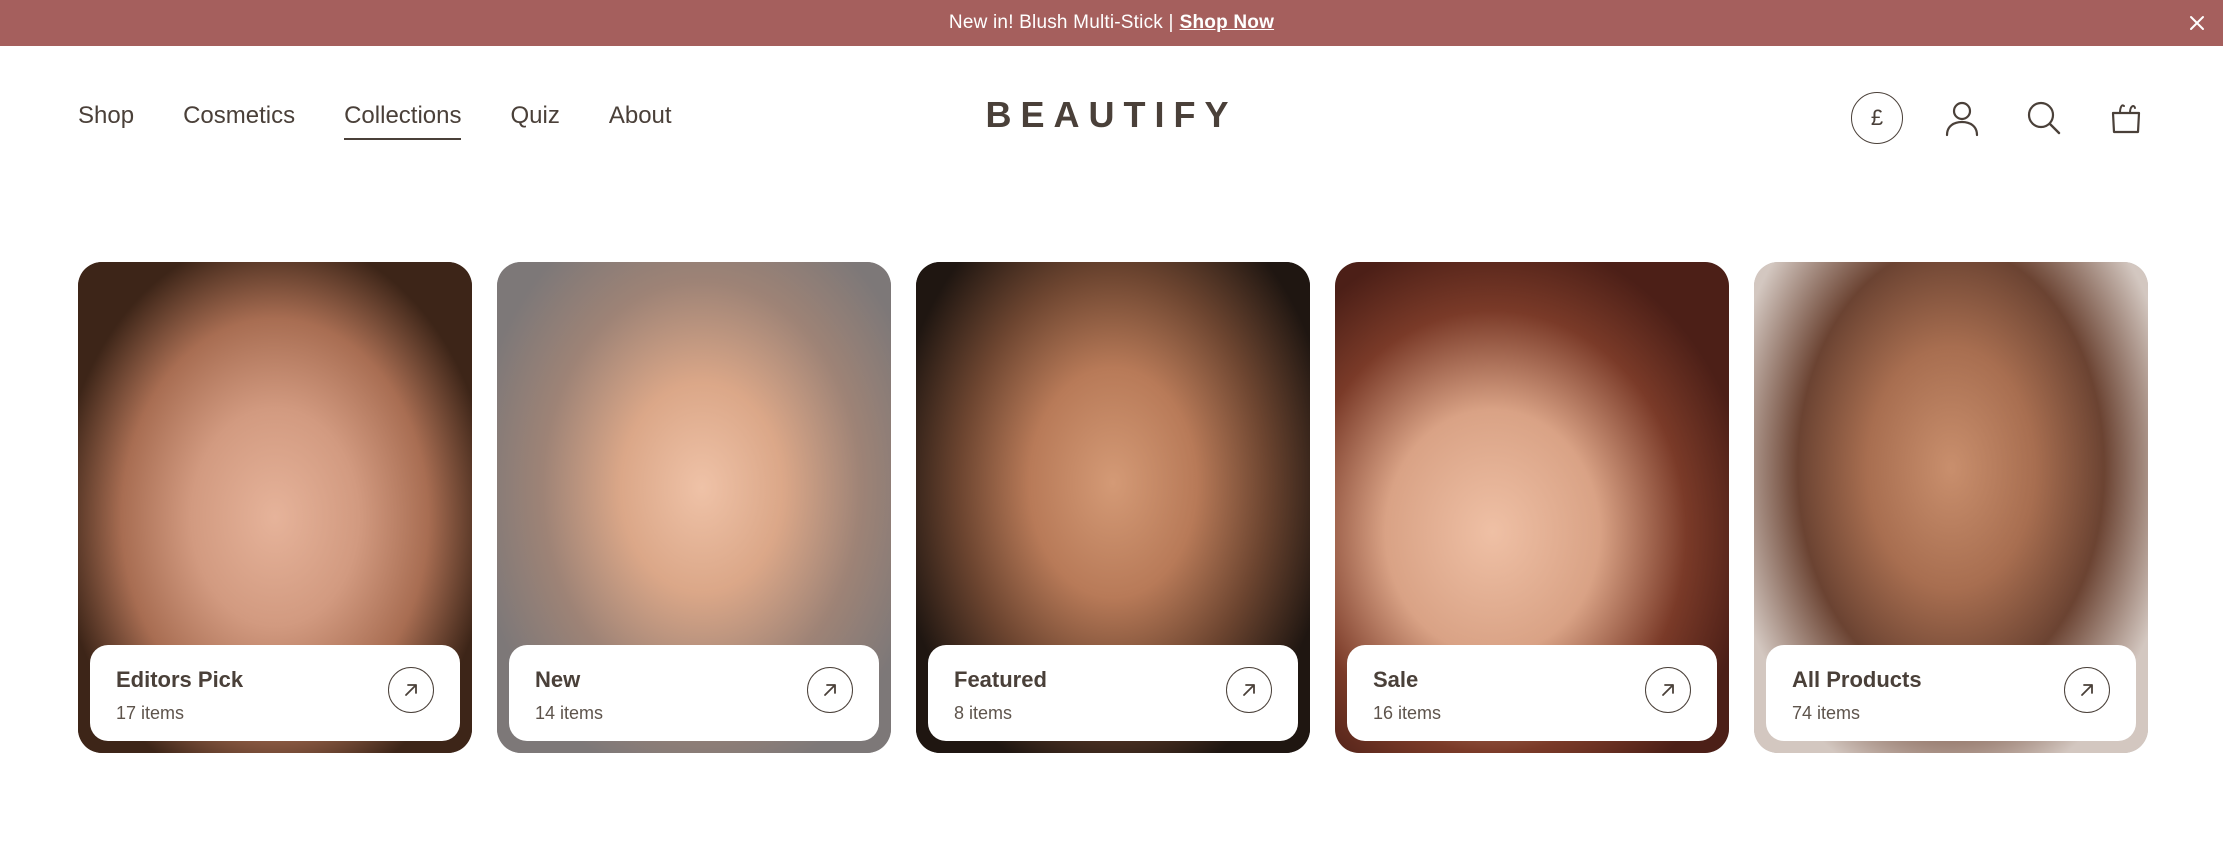 The width and height of the screenshot is (2223, 844). I want to click on bag-button, so click(2126, 118).